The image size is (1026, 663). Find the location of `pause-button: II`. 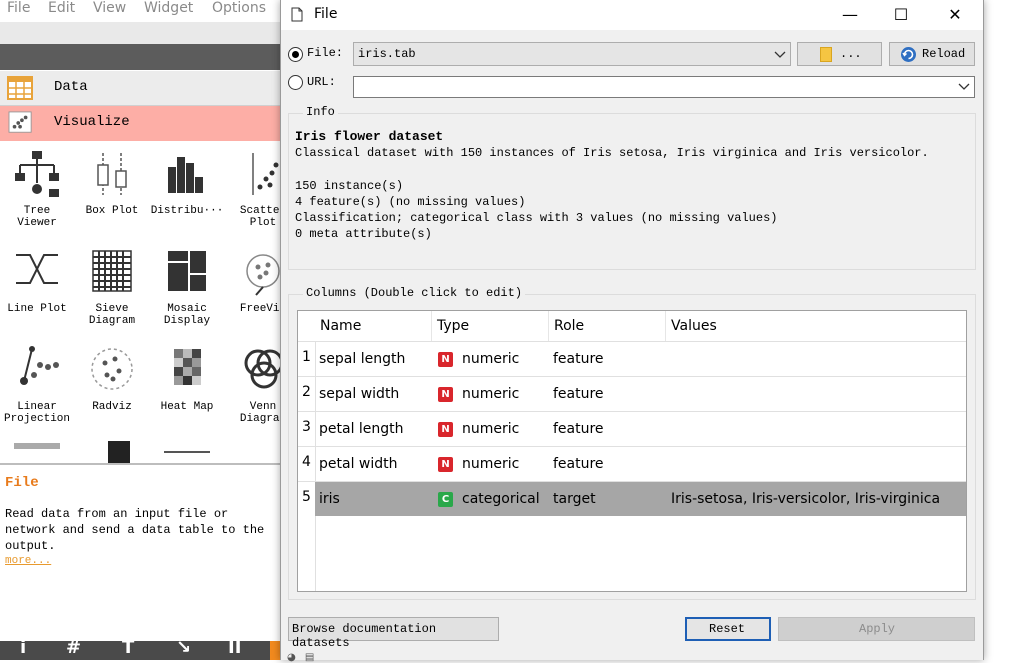

pause-button: II is located at coordinates (234, 649).